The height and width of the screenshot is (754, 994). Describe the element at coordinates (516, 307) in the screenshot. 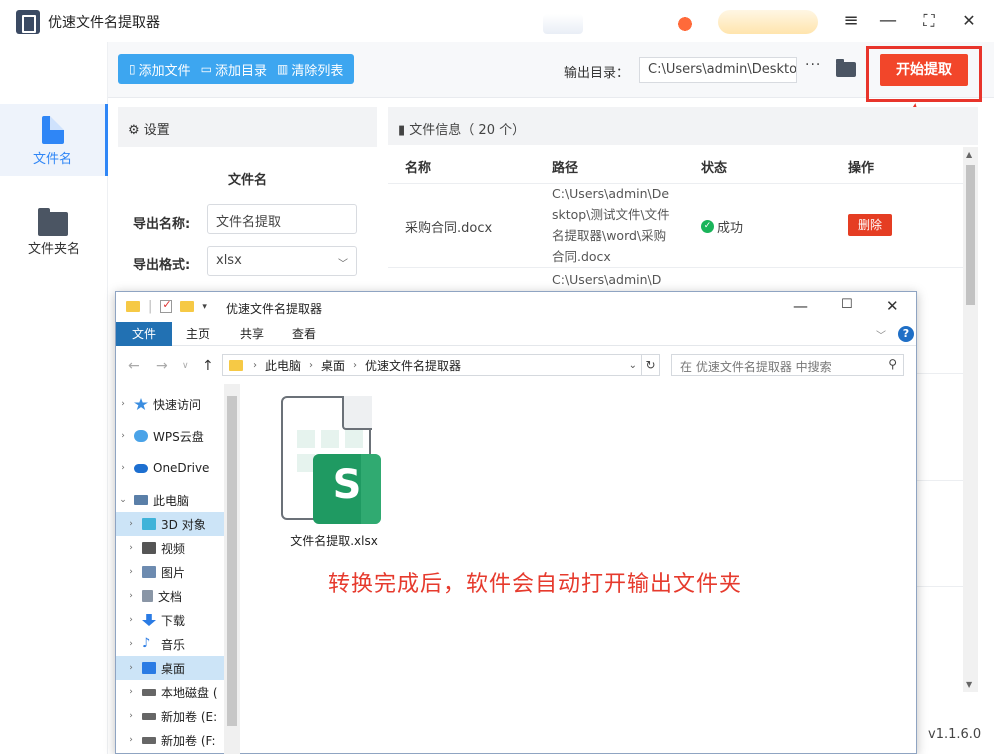

I see `explorer-title-bar: | ▾ 优速文件名提取器 — ☐ ✕` at that location.